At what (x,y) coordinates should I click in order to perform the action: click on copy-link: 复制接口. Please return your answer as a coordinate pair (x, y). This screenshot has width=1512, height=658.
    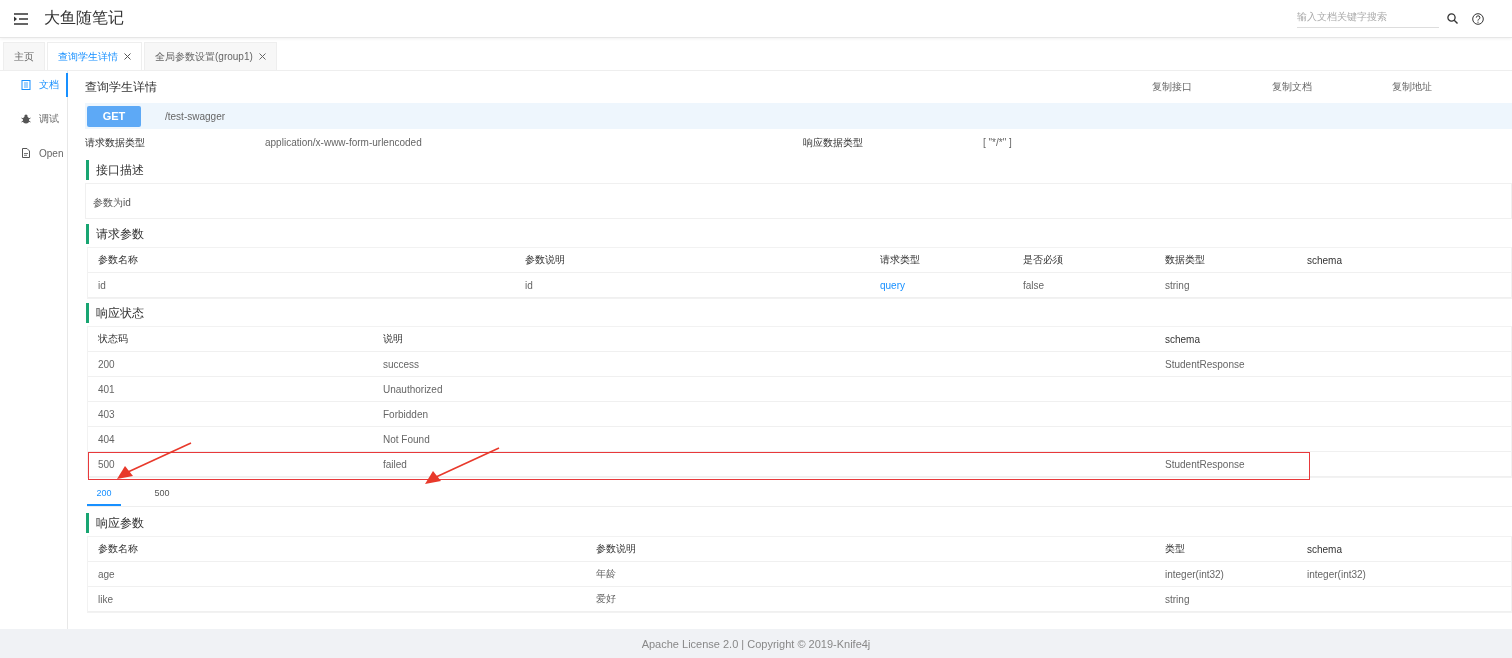
    Looking at the image, I should click on (1212, 87).